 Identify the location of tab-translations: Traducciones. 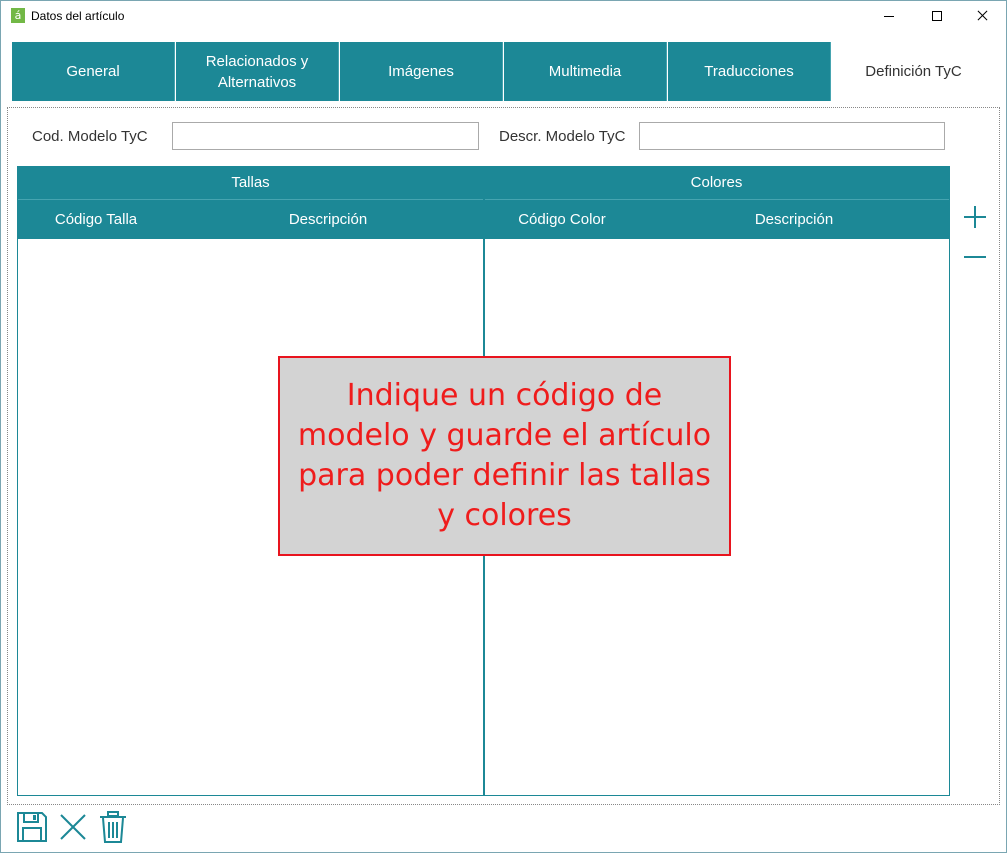
(749, 71).